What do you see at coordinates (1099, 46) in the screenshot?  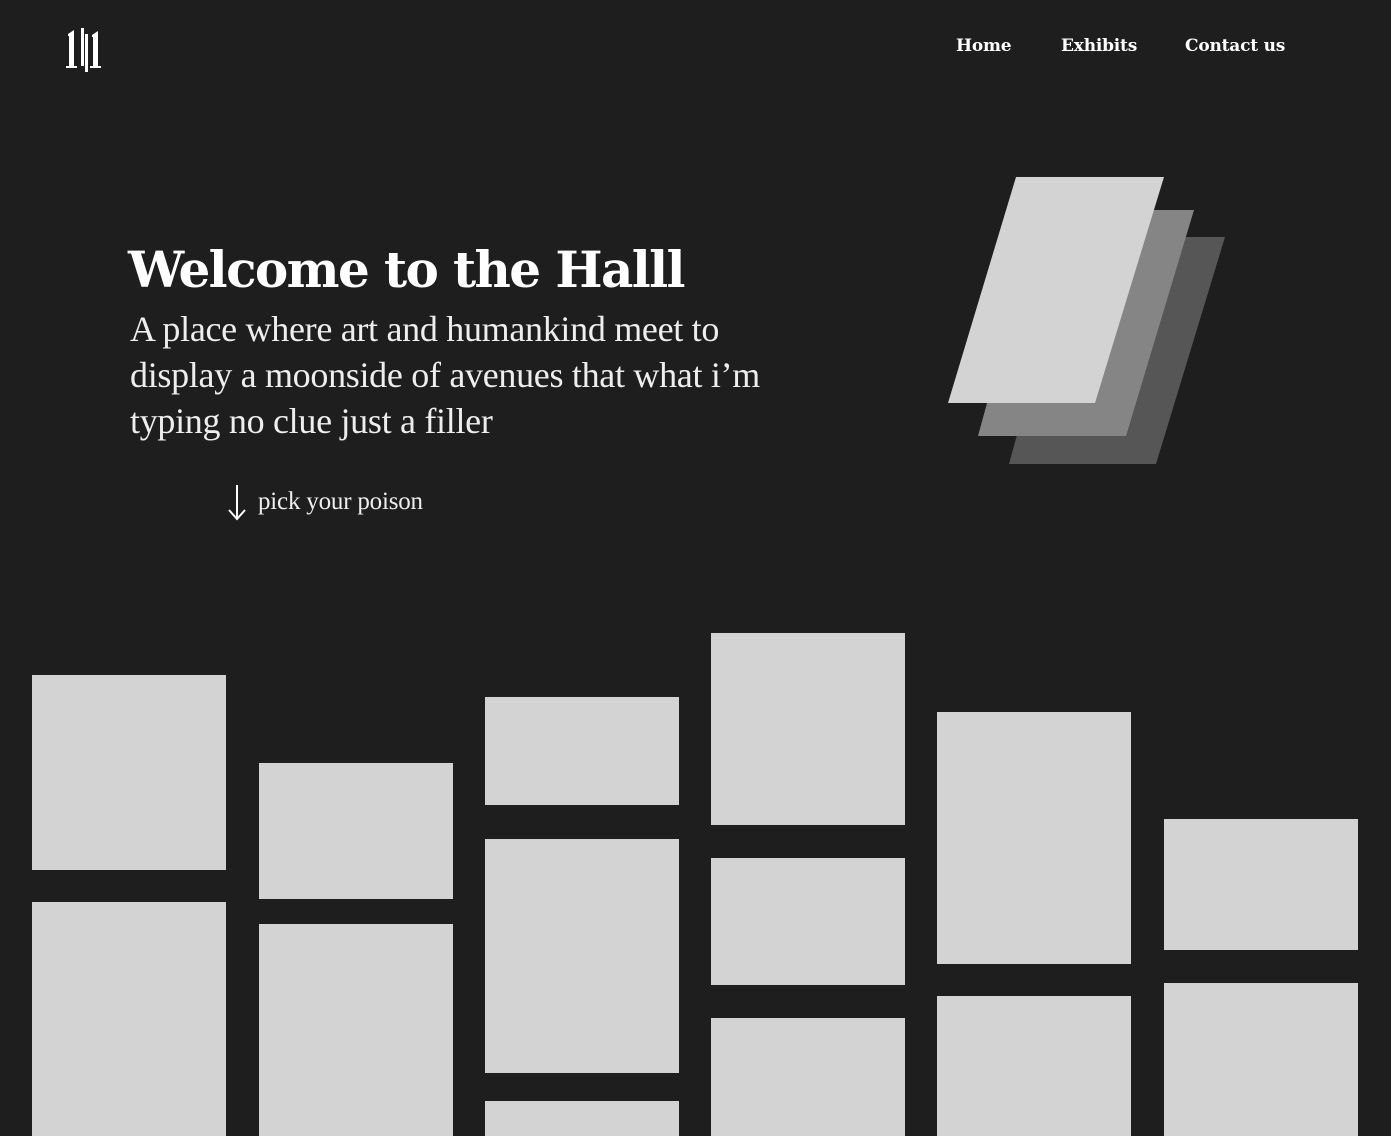 I see `nav-exhibits-link: Exhibits` at bounding box center [1099, 46].